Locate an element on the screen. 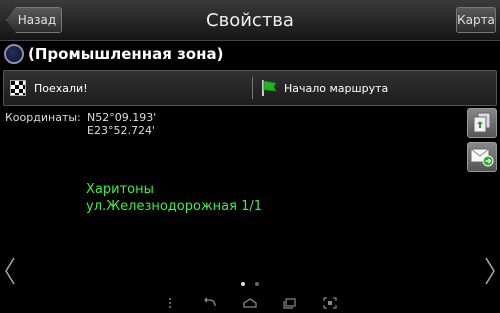 The width and height of the screenshot is (500, 313). coordinates-label: Координаты: is located at coordinates (43, 117).